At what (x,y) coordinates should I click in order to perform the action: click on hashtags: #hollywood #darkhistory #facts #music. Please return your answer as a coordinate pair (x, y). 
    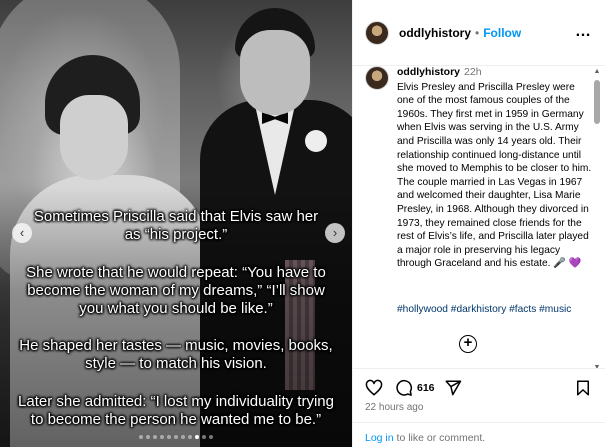
    Looking at the image, I should click on (497, 309).